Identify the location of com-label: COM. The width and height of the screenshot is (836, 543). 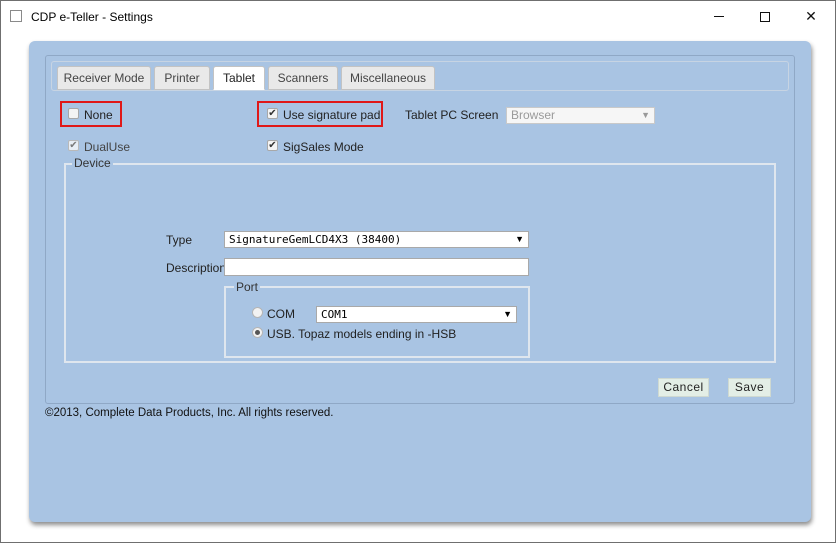
(281, 314).